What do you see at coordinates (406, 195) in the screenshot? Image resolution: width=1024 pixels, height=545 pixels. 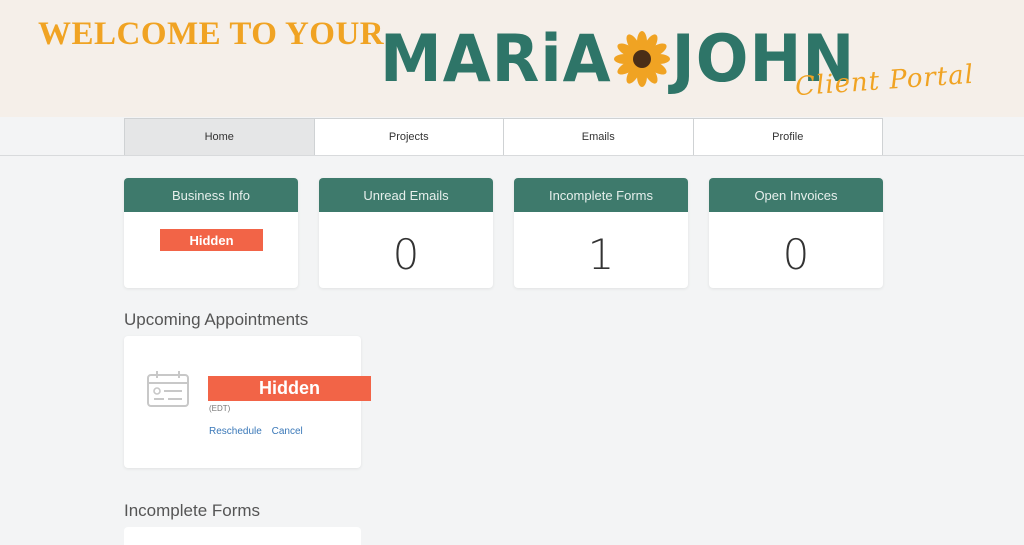 I see `card-title: Unread Emails` at bounding box center [406, 195].